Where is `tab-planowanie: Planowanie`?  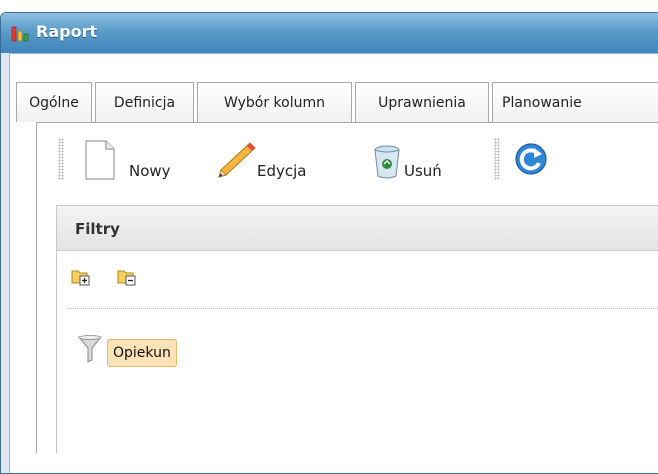 tab-planowanie: Planowanie is located at coordinates (575, 102).